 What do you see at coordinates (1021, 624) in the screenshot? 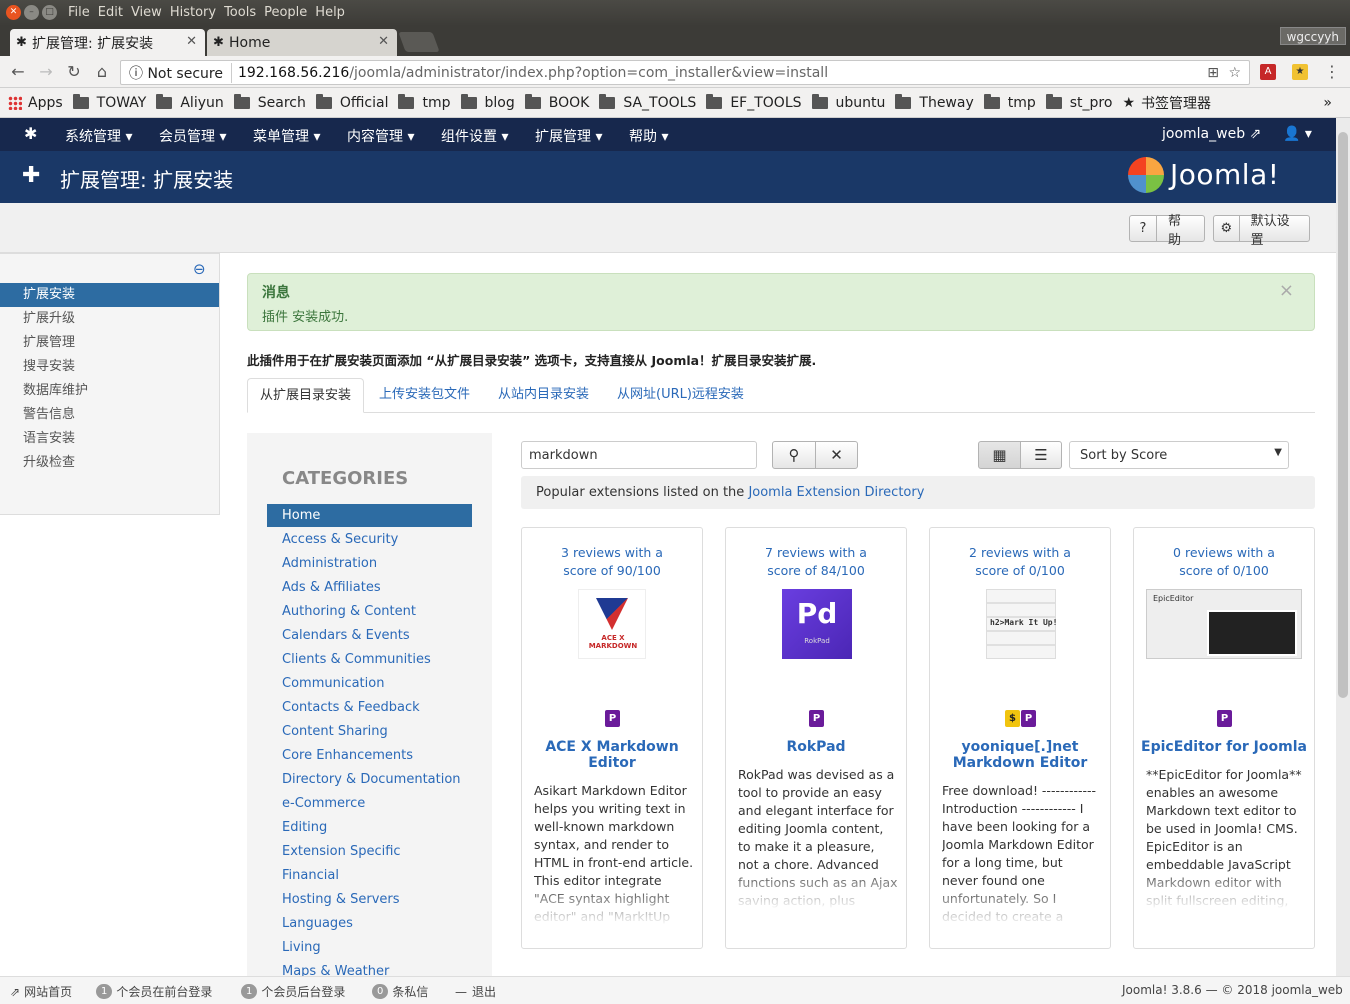
I see `extension-thumbnail: h2>Mark It Up!` at bounding box center [1021, 624].